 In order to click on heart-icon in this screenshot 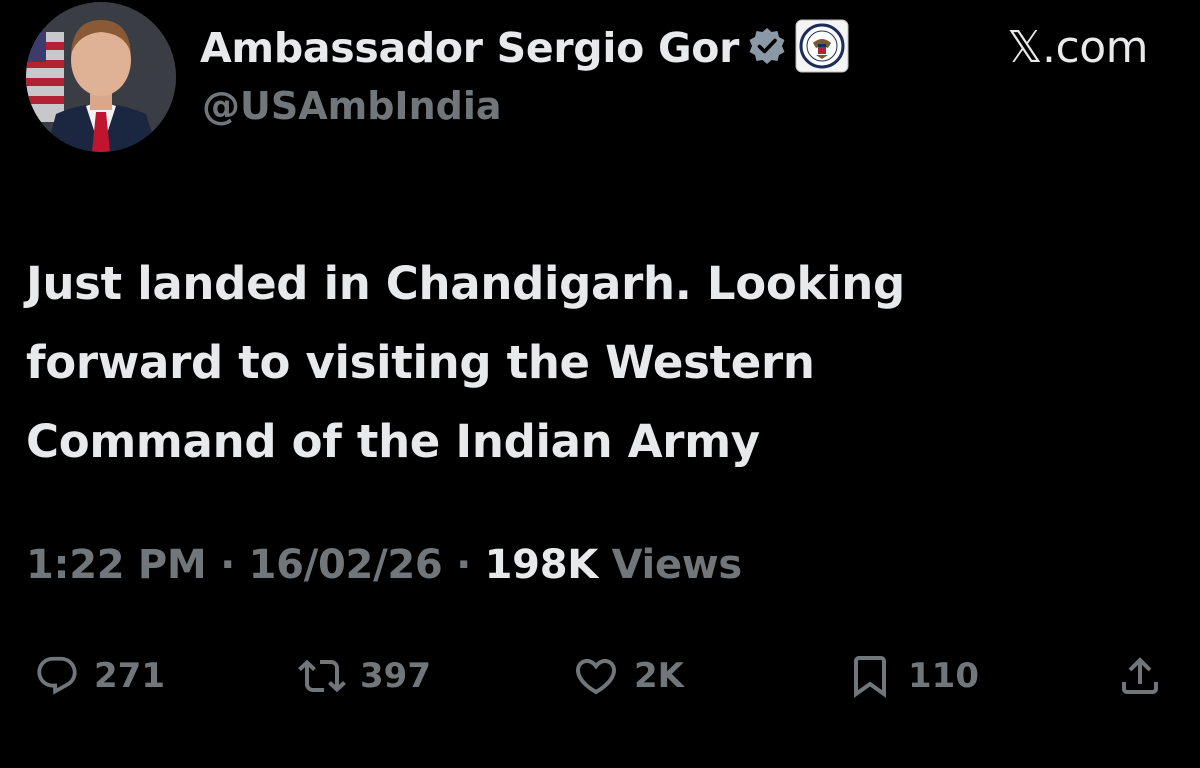, I will do `click(596, 677)`.